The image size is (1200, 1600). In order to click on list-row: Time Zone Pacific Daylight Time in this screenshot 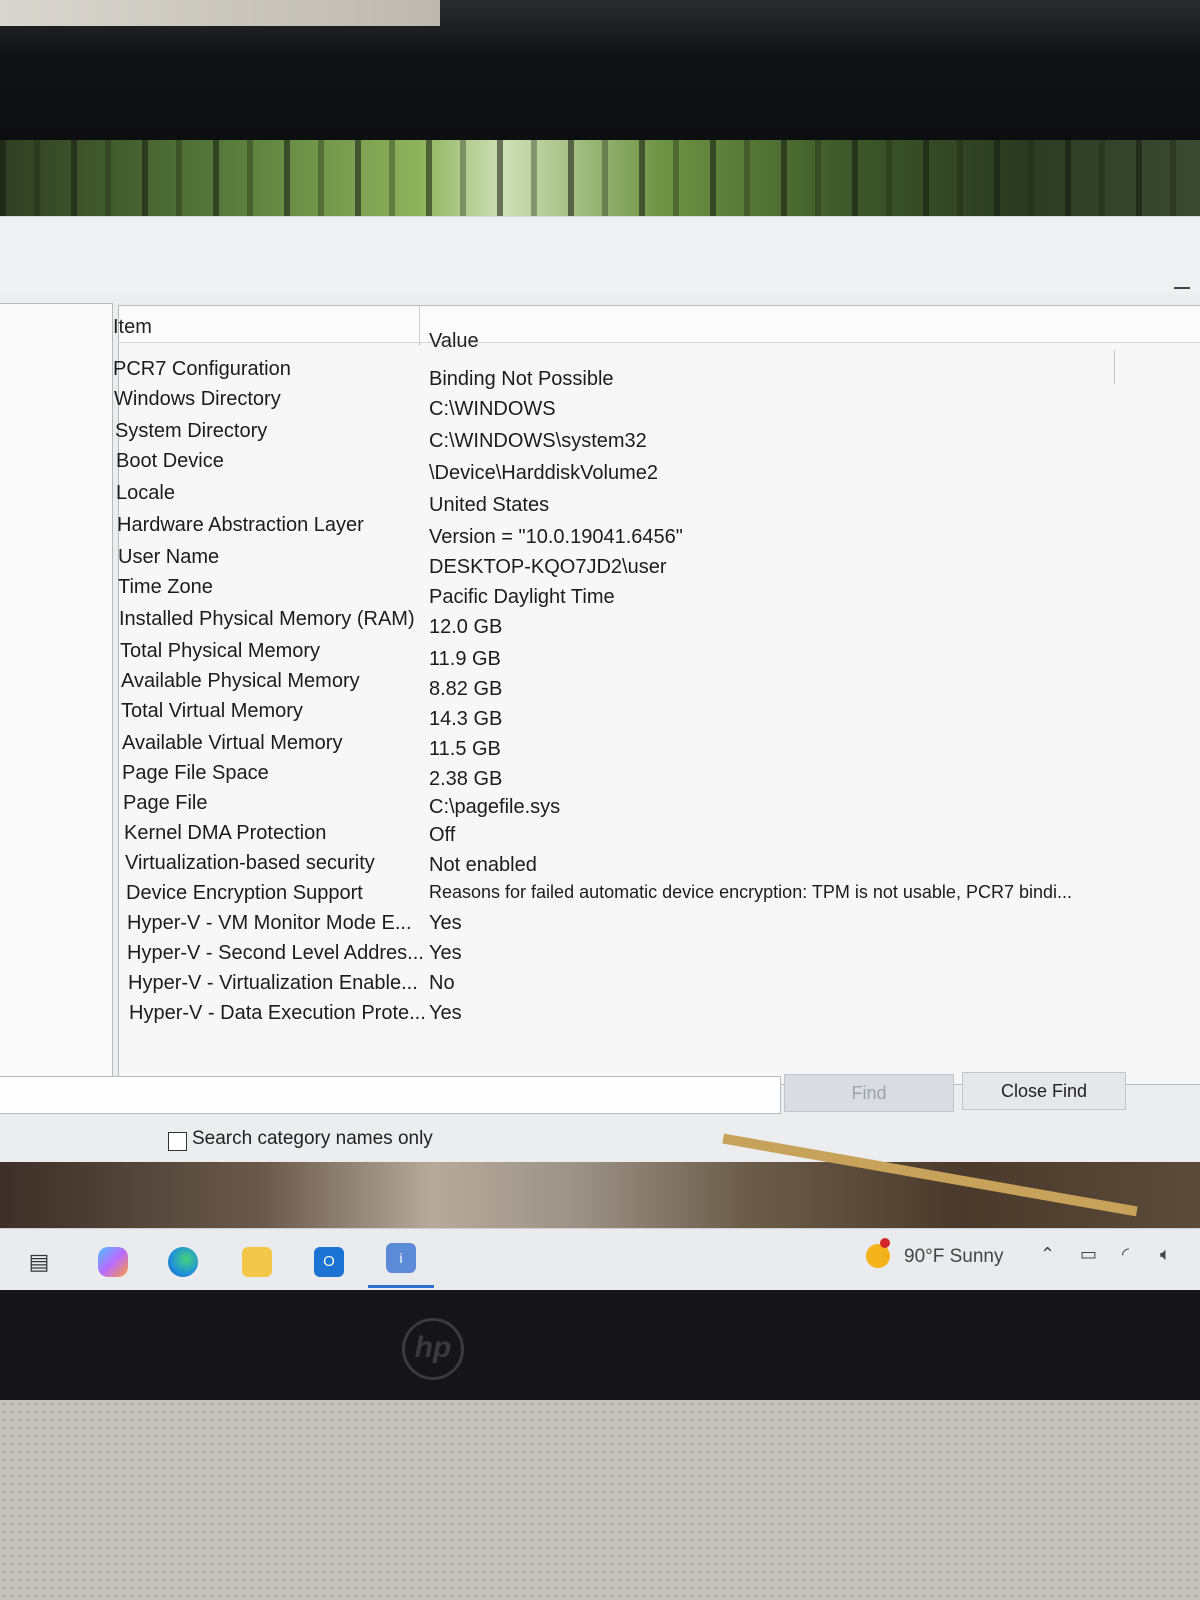, I will do `click(659, 593)`.